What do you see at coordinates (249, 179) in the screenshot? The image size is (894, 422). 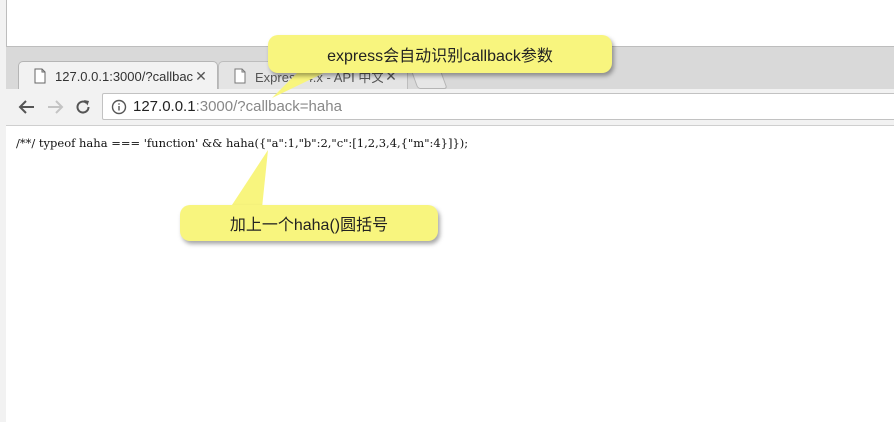 I see `bottom-callout-pointer` at bounding box center [249, 179].